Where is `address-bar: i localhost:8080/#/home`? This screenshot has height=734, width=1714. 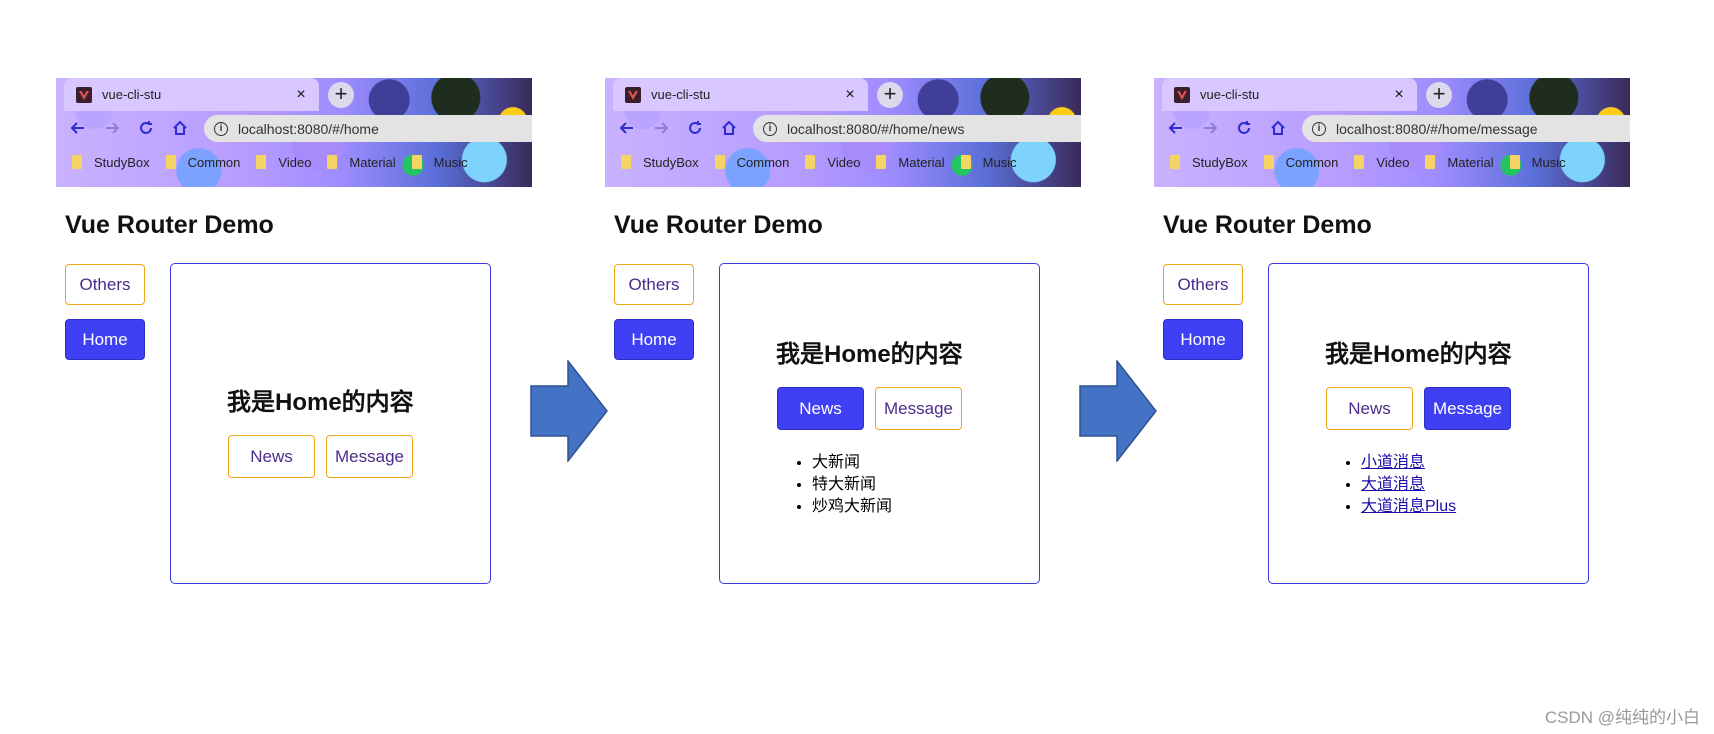 address-bar: i localhost:8080/#/home is located at coordinates (368, 128).